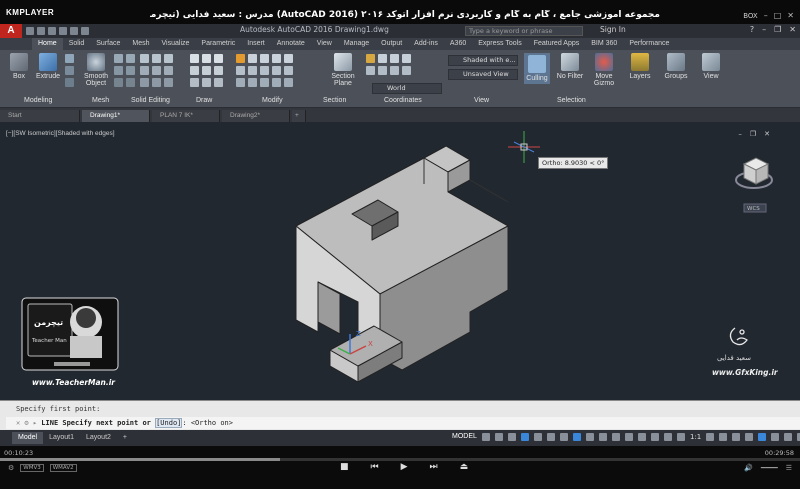 The width and height of the screenshot is (800, 489). What do you see at coordinates (695, 437) in the screenshot?
I see `annotation-scale: 1:1` at bounding box center [695, 437].